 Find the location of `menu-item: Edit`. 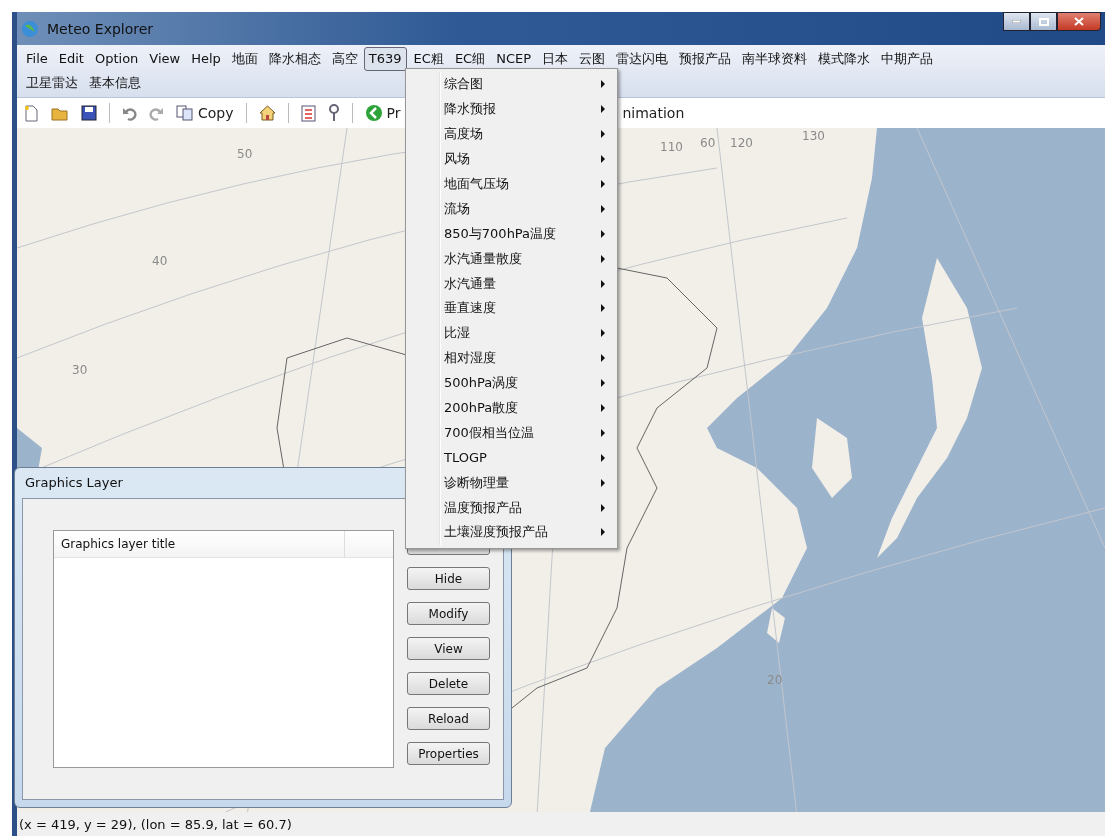

menu-item: Edit is located at coordinates (71, 59).